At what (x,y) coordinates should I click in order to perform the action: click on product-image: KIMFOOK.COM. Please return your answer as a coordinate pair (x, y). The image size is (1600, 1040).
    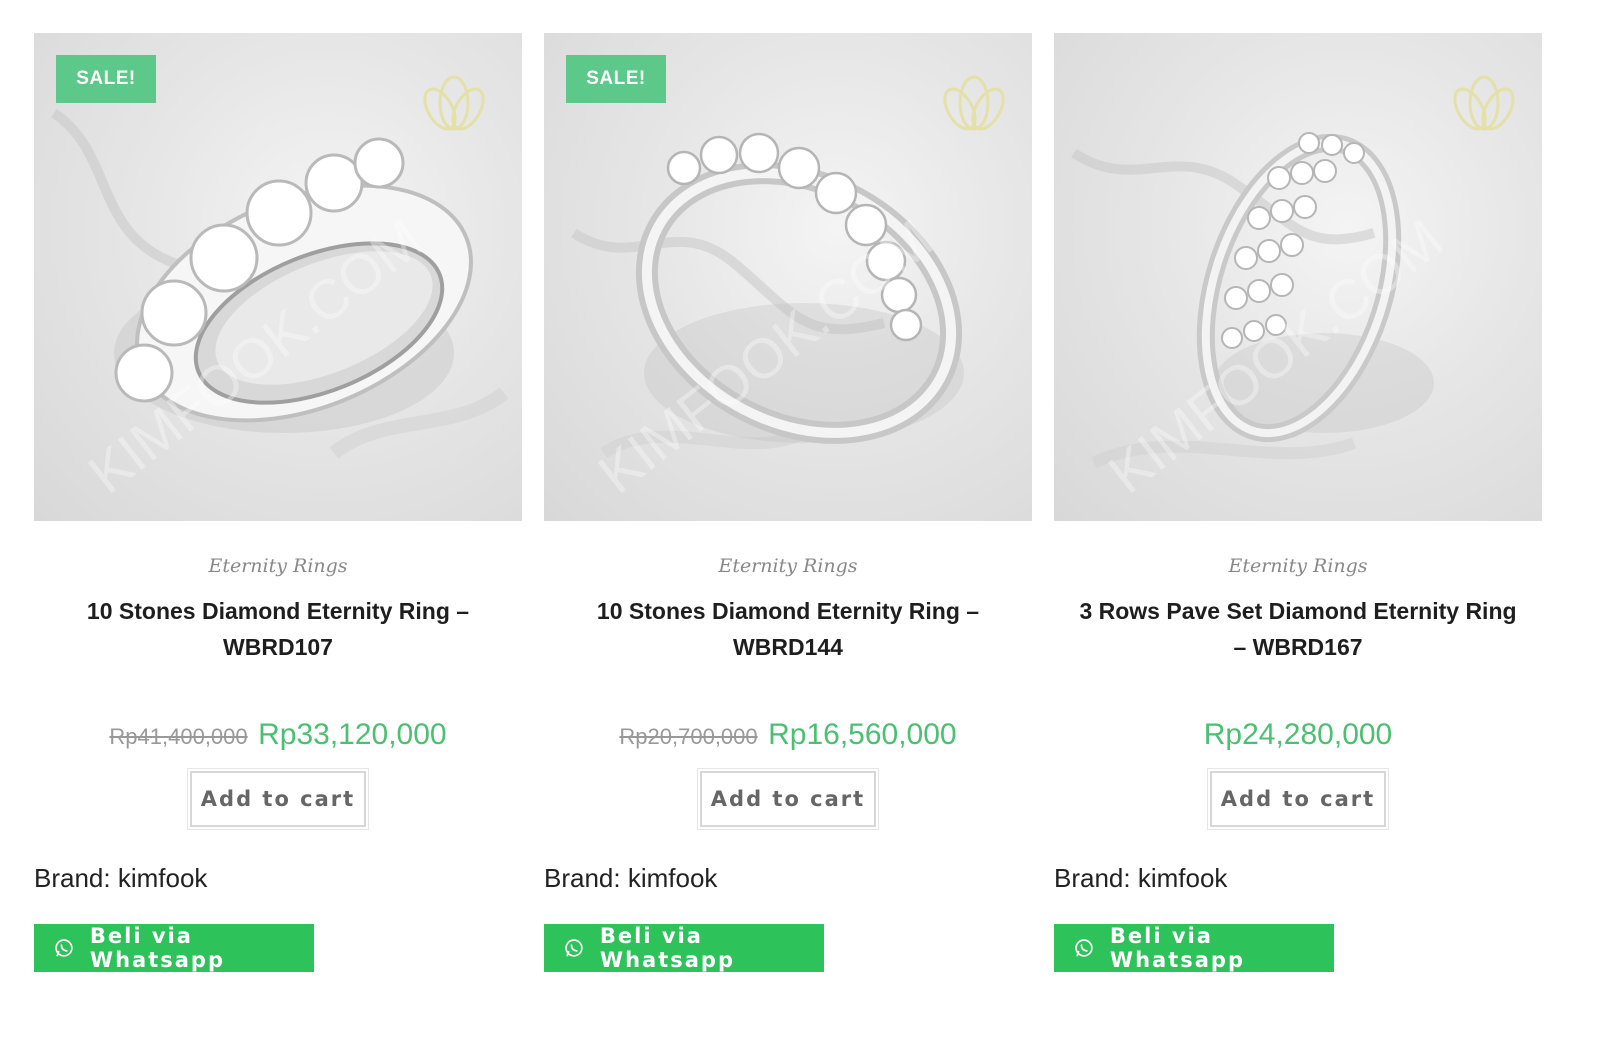
    Looking at the image, I should click on (1298, 277).